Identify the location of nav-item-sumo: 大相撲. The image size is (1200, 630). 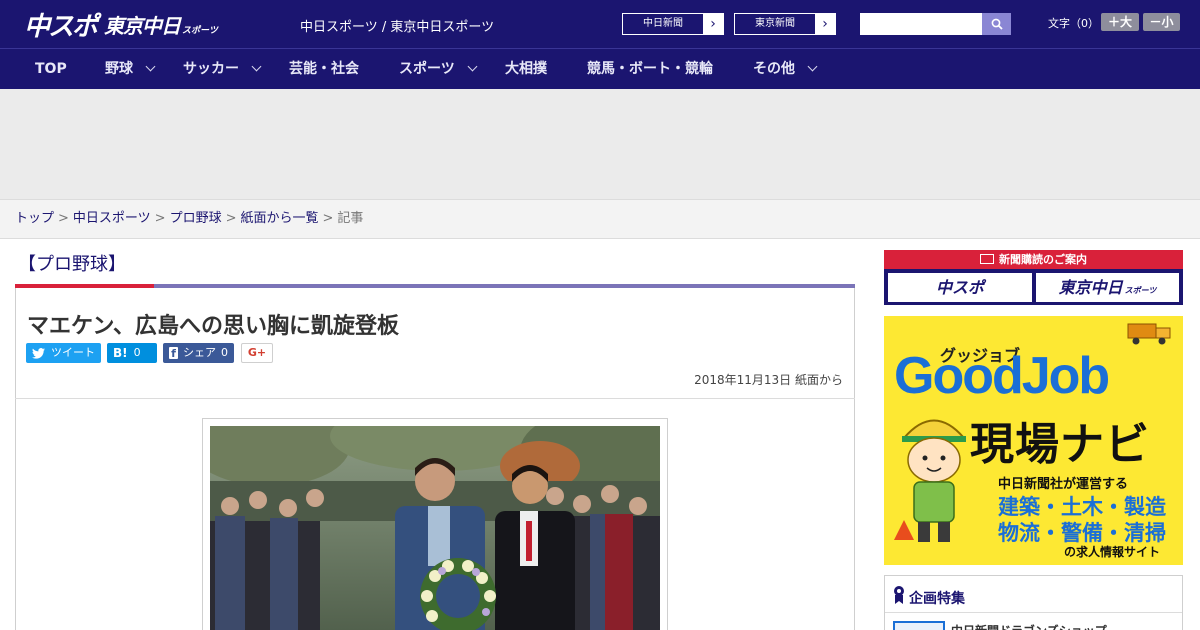
(526, 69).